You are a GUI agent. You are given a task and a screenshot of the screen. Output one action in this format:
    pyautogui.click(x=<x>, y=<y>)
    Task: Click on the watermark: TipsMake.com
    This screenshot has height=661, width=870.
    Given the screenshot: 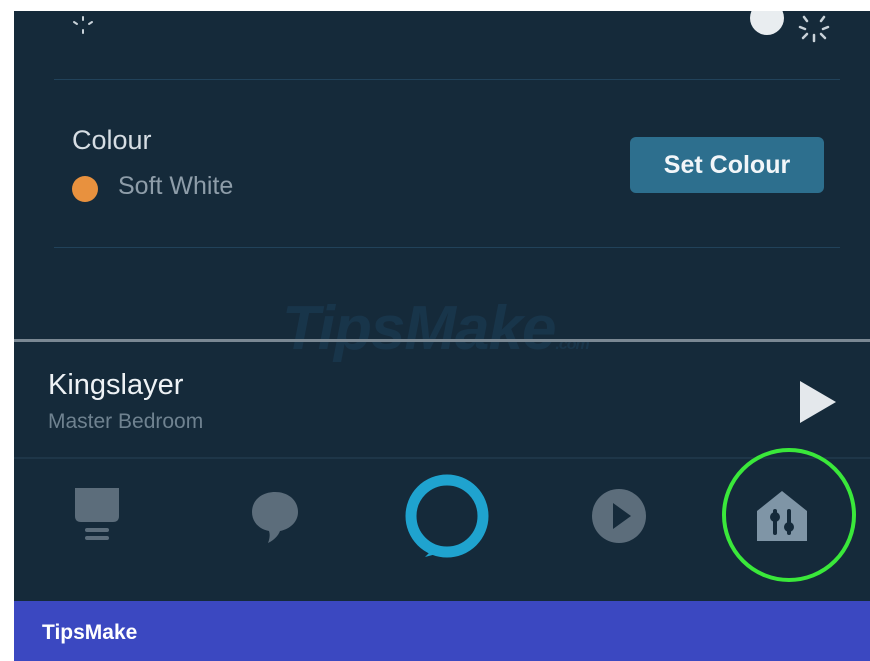 What is the action you would take?
    pyautogui.click(x=436, y=328)
    